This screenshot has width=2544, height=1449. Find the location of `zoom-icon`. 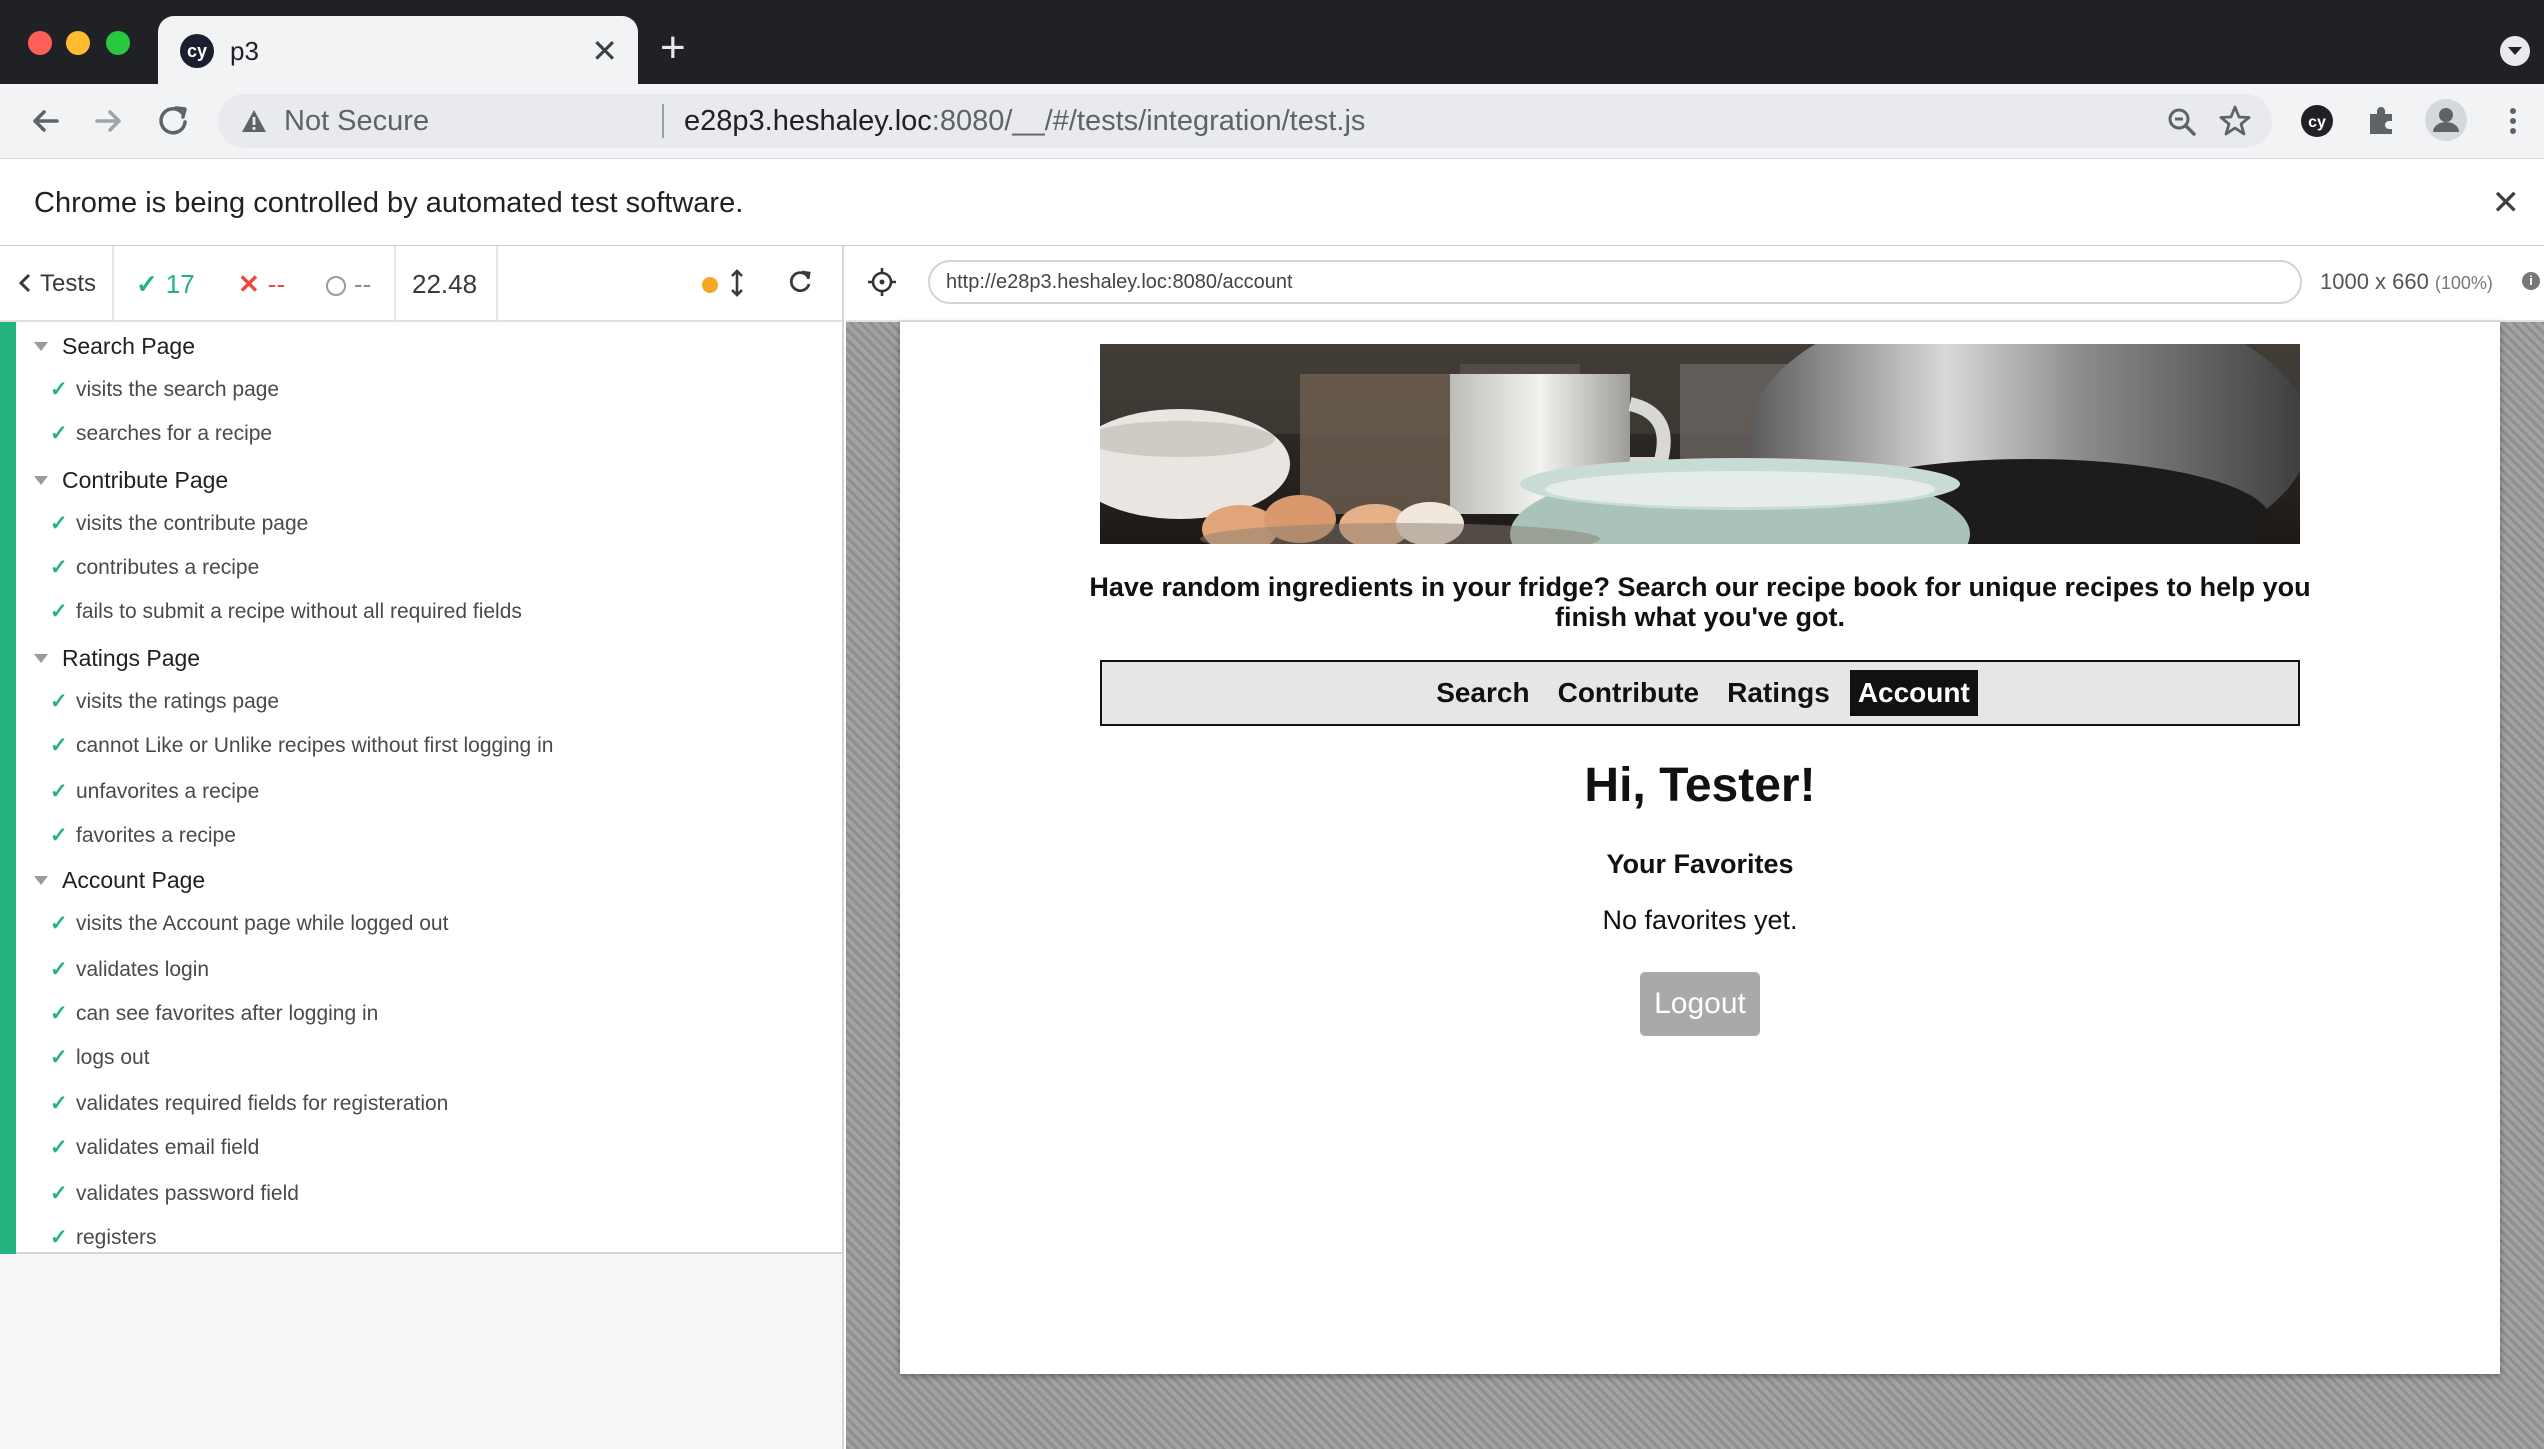

zoom-icon is located at coordinates (2182, 124).